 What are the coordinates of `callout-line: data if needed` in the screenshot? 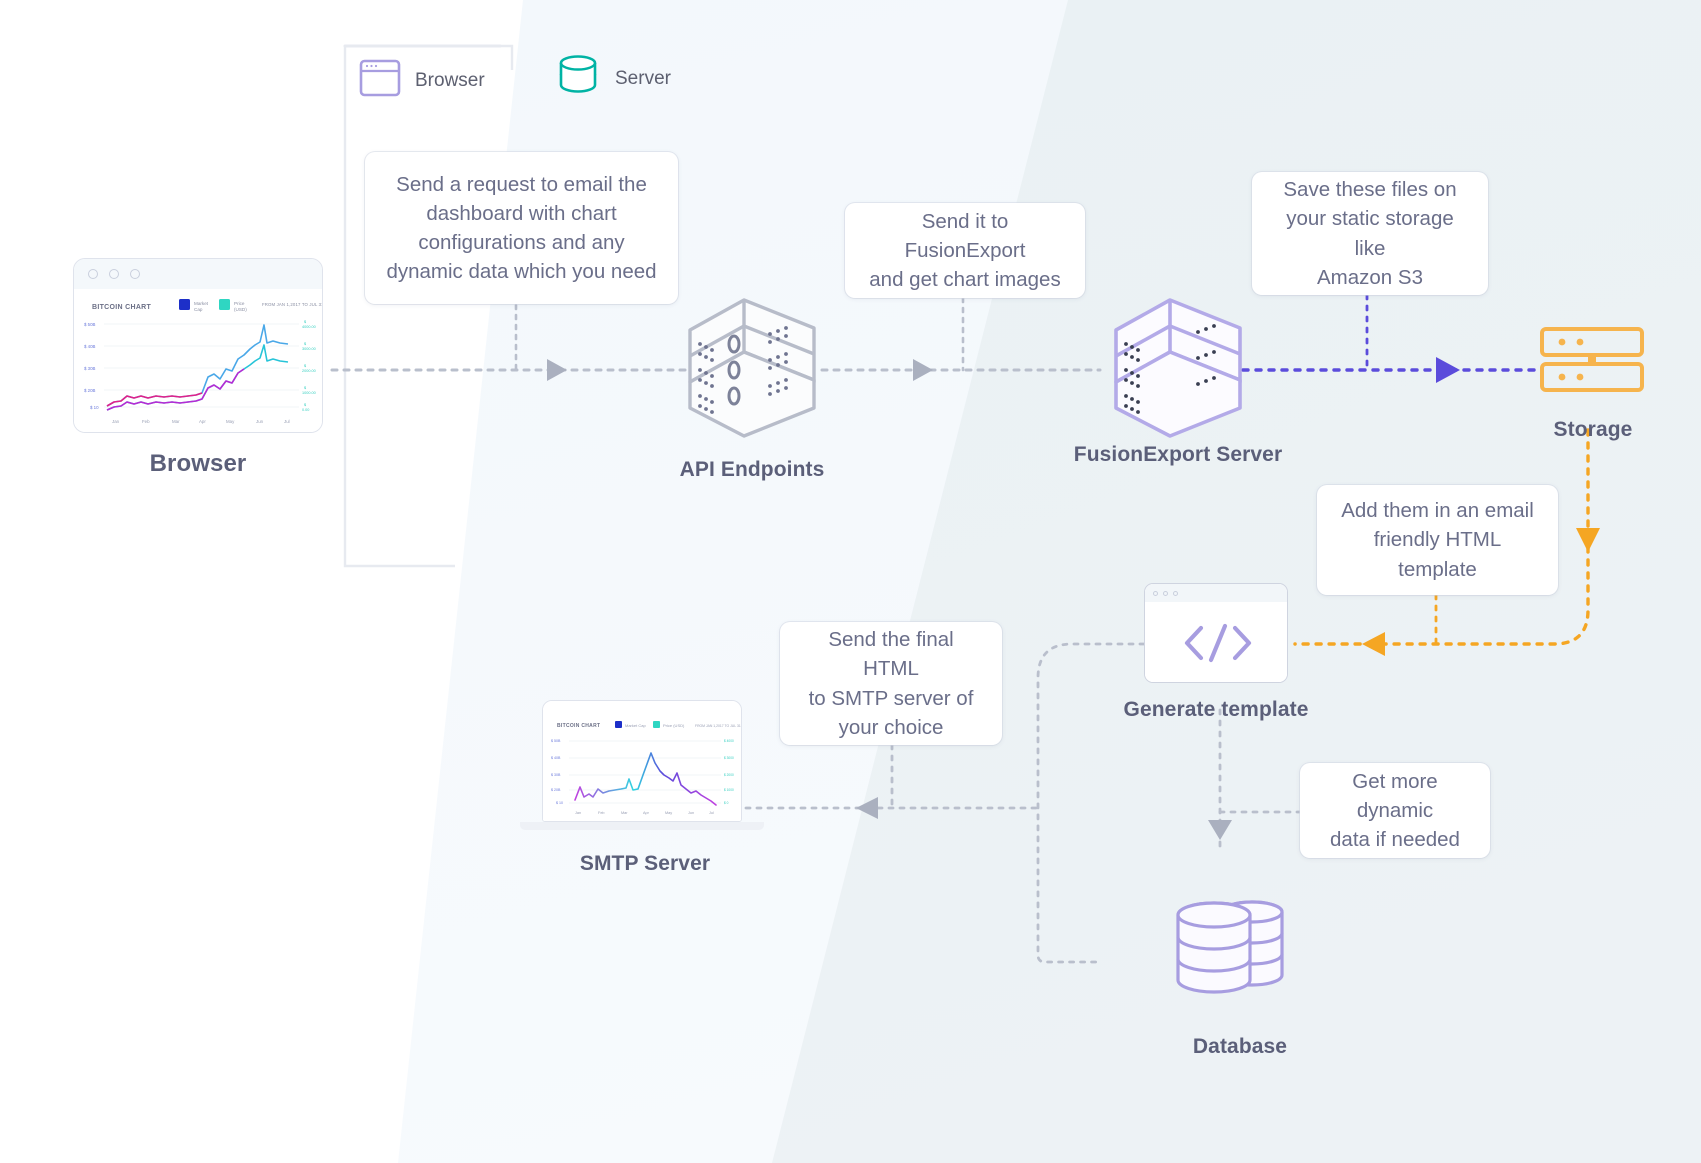 It's located at (1395, 840).